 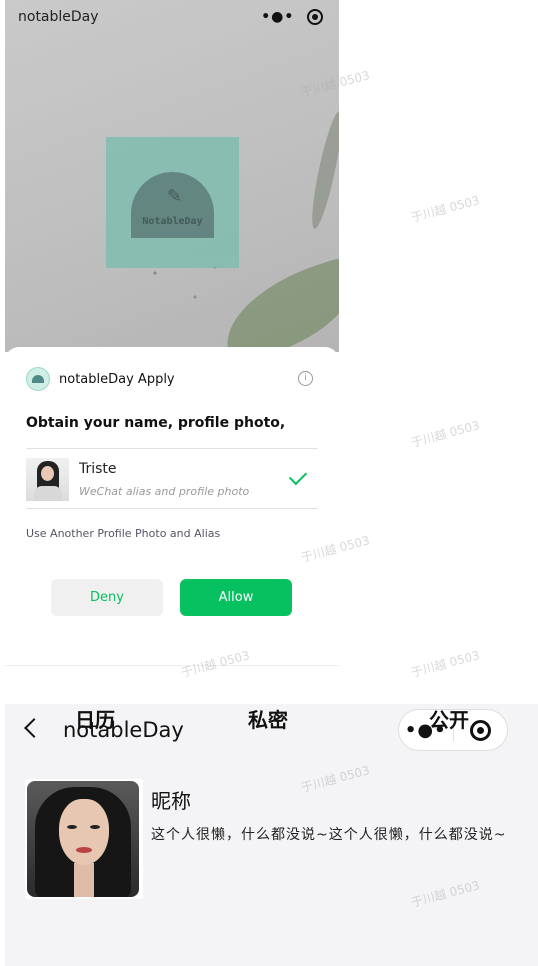 I want to click on profile-name: Triste, so click(x=98, y=469).